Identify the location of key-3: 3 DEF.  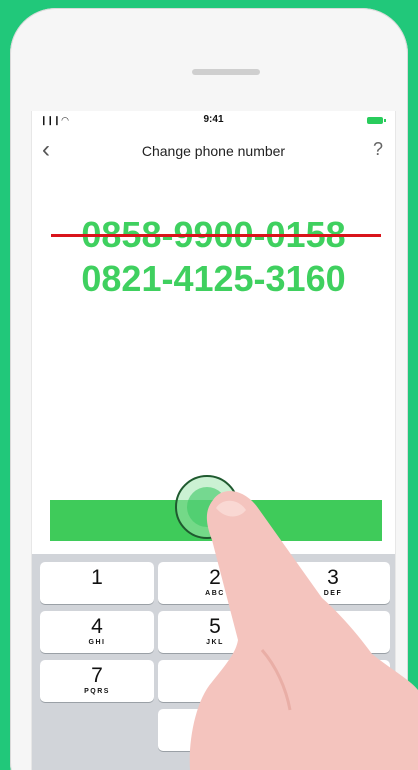
(333, 583).